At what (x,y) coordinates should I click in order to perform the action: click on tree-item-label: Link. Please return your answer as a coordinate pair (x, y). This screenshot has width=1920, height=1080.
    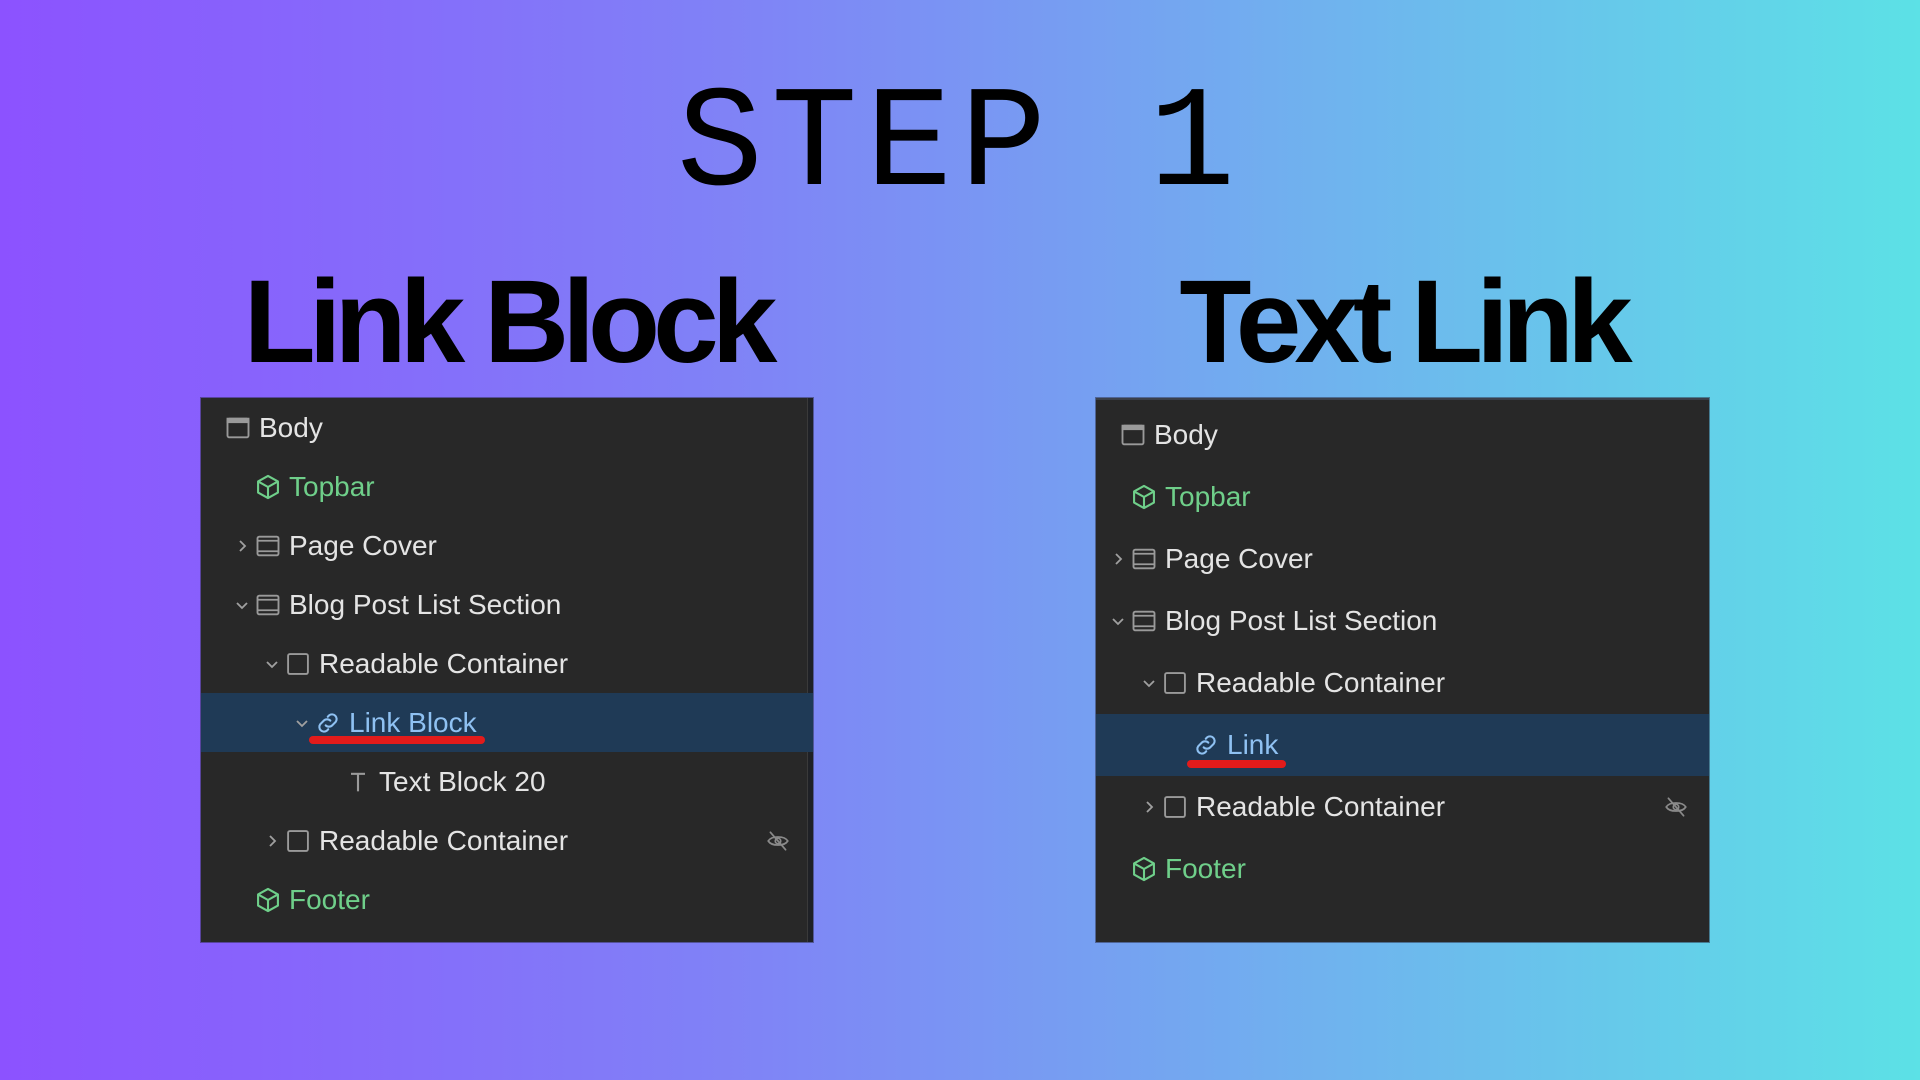
    Looking at the image, I should click on (1253, 744).